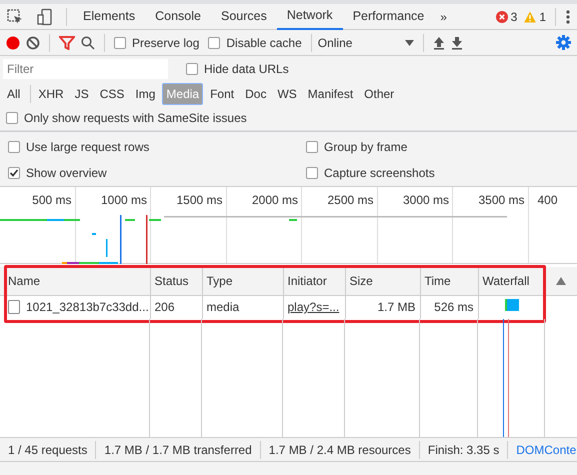  What do you see at coordinates (45, 17) in the screenshot?
I see `device-icon` at bounding box center [45, 17].